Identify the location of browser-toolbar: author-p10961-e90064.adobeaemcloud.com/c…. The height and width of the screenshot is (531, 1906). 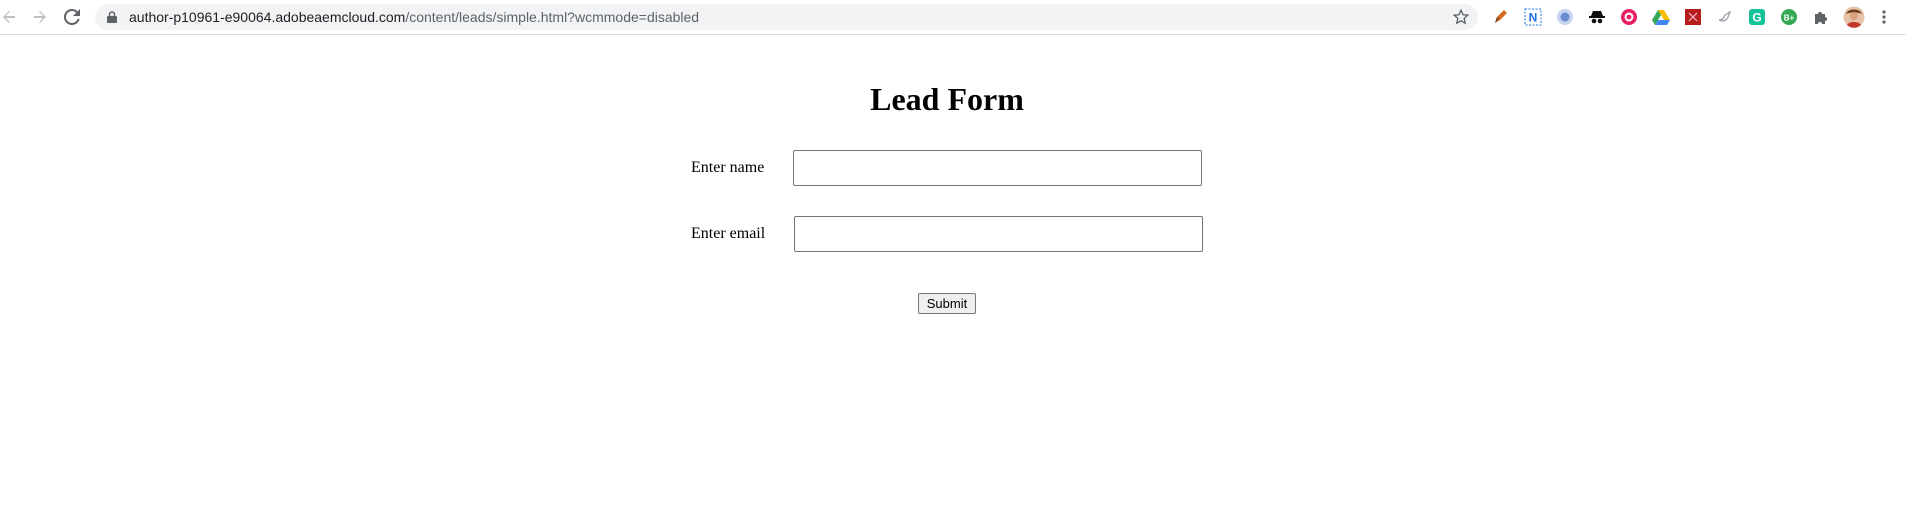
(953, 17).